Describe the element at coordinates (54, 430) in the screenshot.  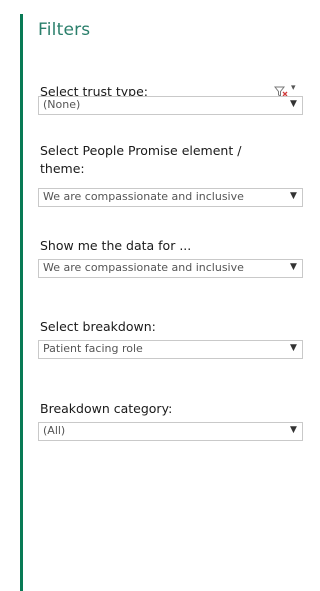
I see `breakdown-category-value: (All)` at that location.